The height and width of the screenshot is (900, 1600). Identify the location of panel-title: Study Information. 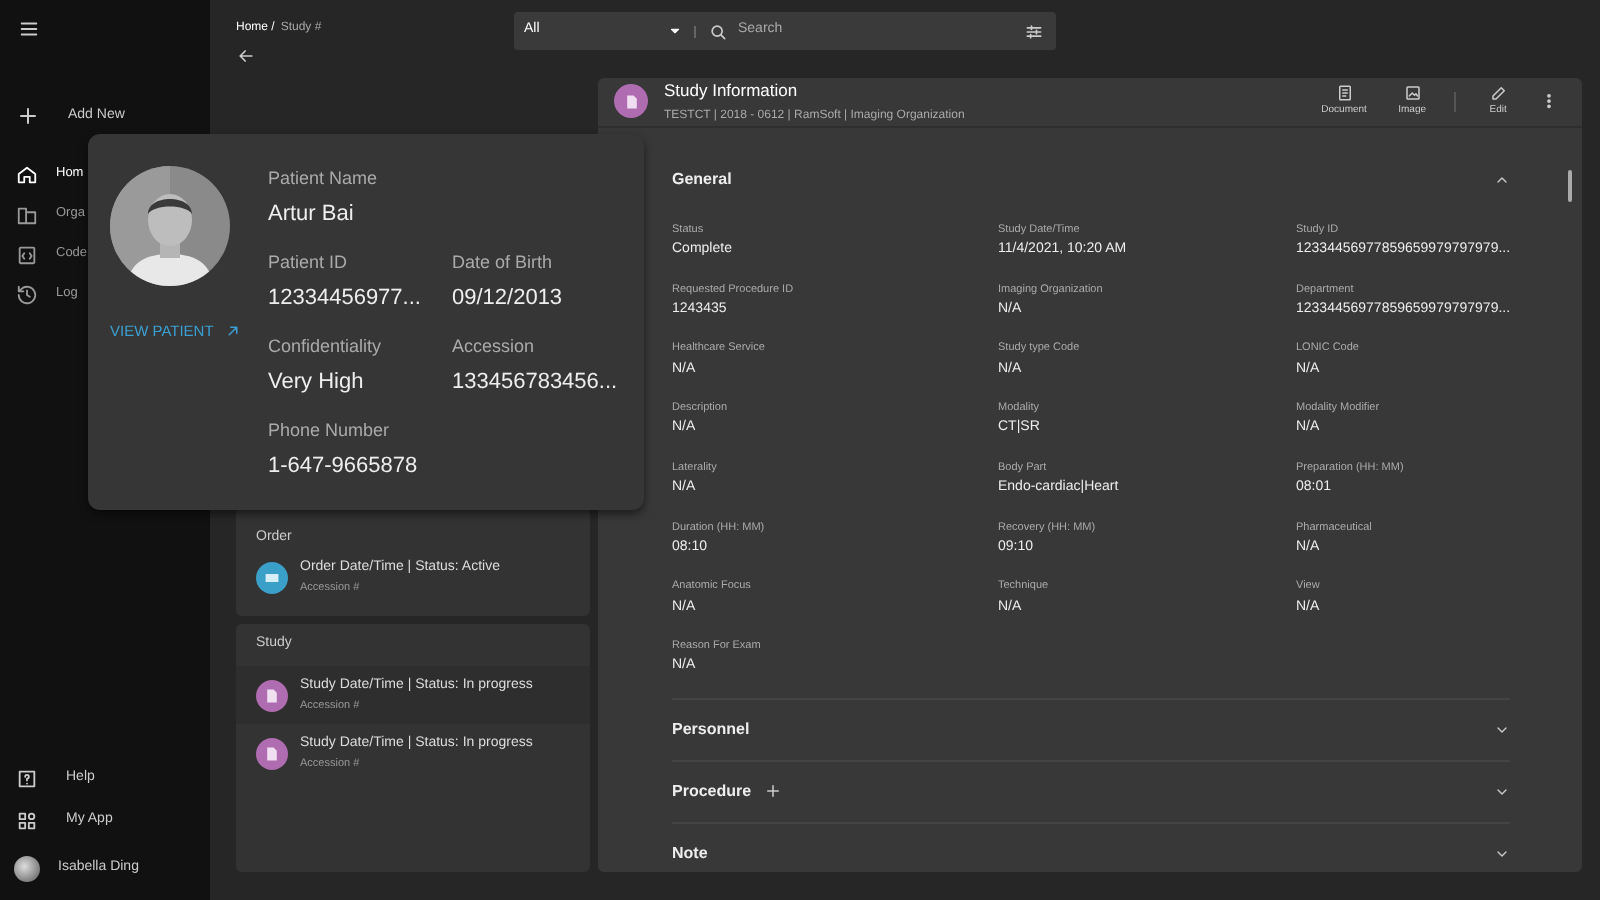
(732, 91).